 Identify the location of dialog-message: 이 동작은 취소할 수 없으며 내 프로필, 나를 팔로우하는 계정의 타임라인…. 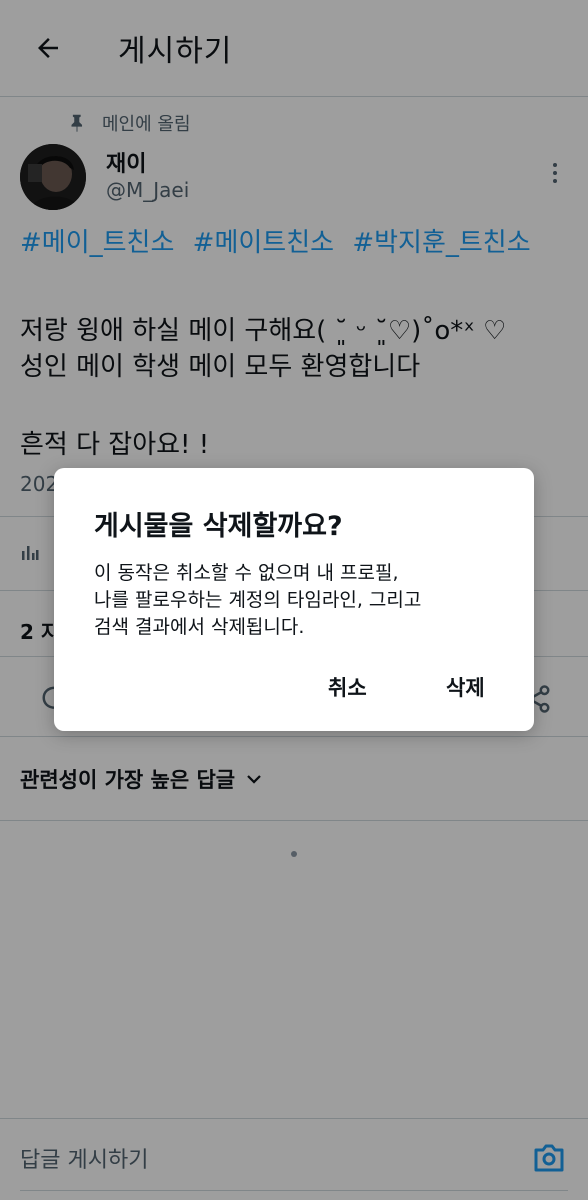
(304, 600).